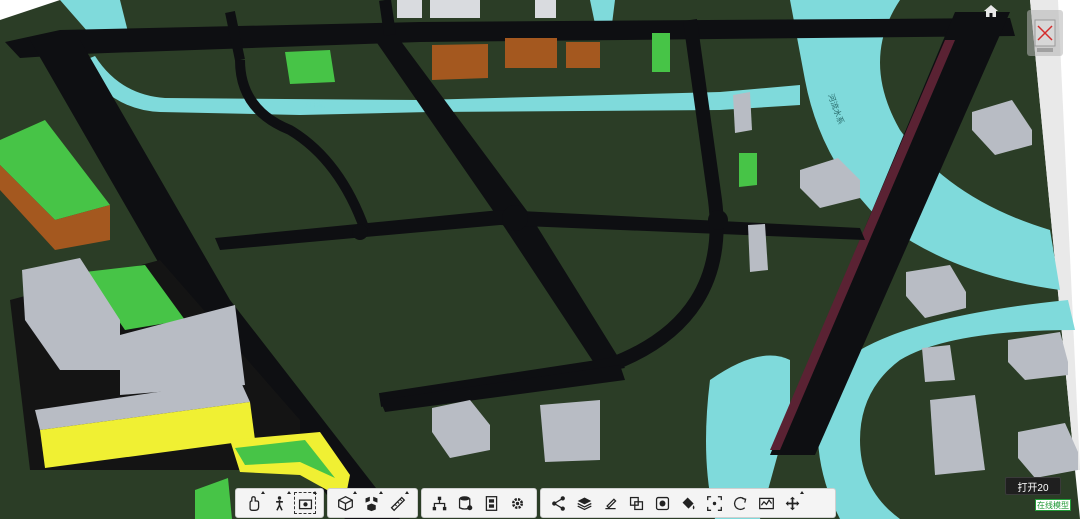 The image size is (1080, 519). I want to click on toolbar-group-data, so click(479, 503).